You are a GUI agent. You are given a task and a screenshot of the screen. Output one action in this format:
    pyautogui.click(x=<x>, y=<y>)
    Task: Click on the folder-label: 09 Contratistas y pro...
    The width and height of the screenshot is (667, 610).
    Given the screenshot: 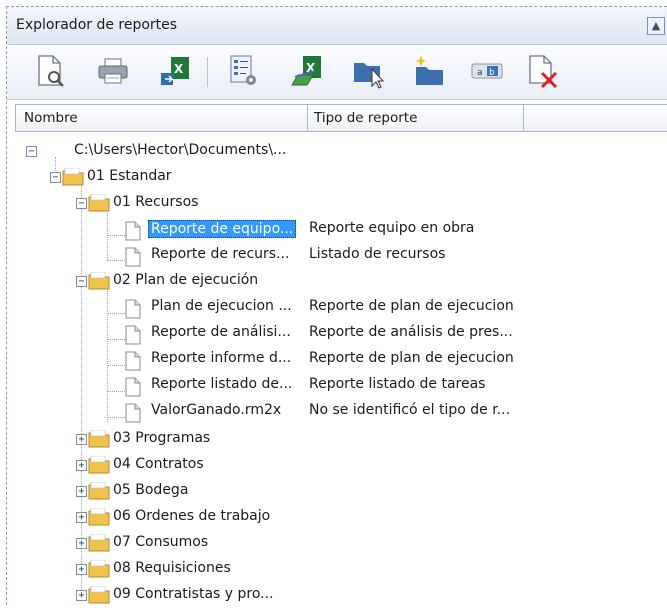 What is the action you would take?
    pyautogui.click(x=193, y=594)
    